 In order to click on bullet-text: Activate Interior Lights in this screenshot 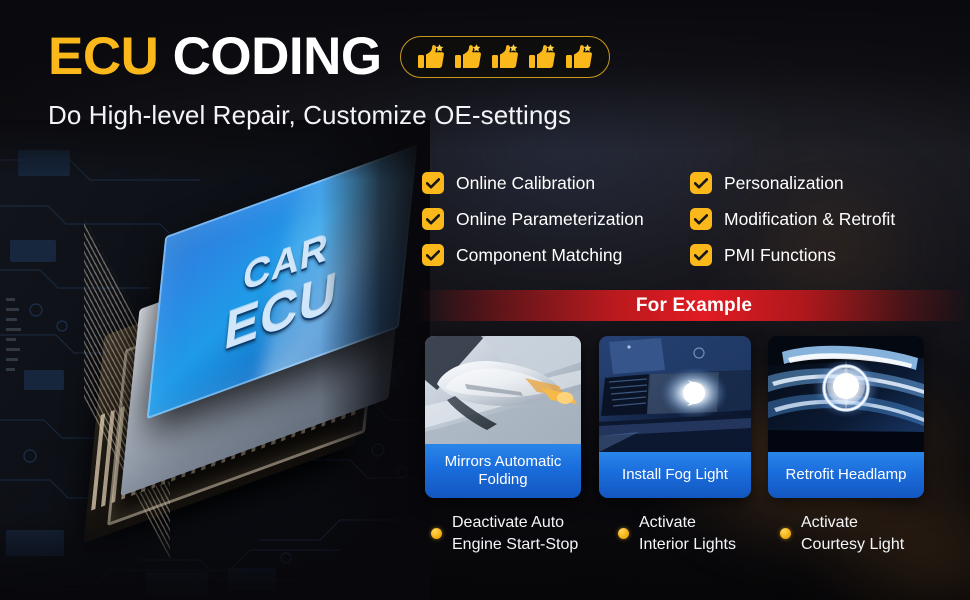, I will do `click(687, 533)`.